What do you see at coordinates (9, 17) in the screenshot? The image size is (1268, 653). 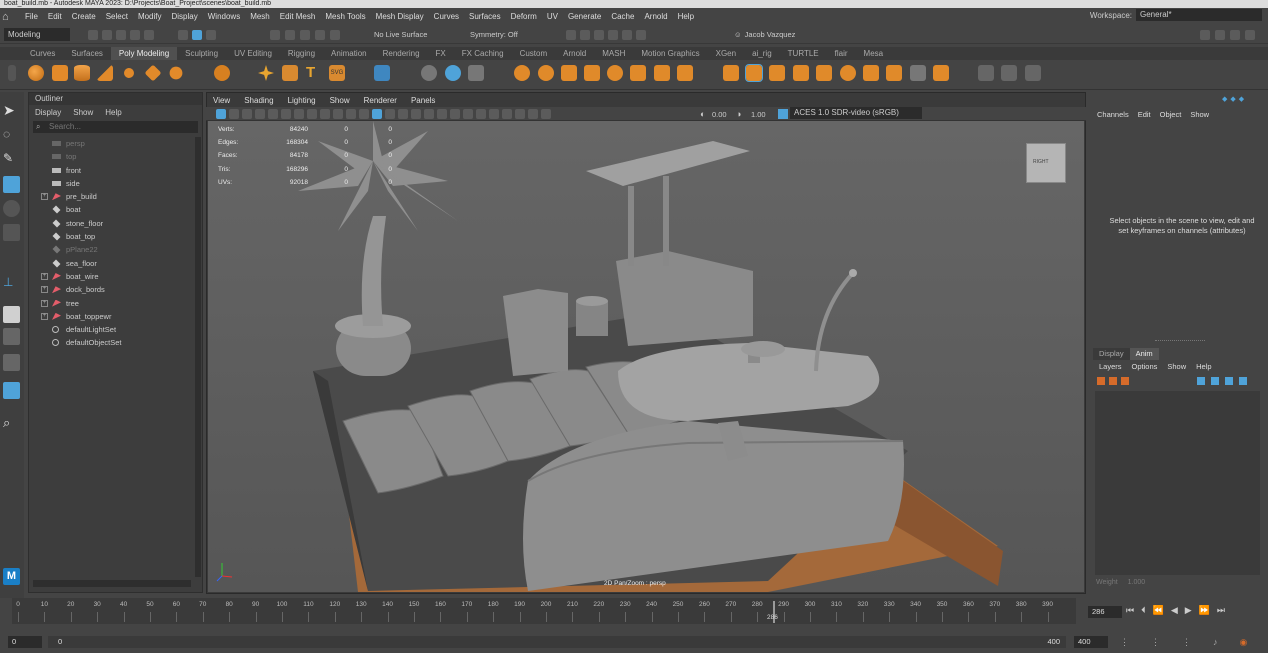 I see `home-icon: ⌂` at bounding box center [9, 17].